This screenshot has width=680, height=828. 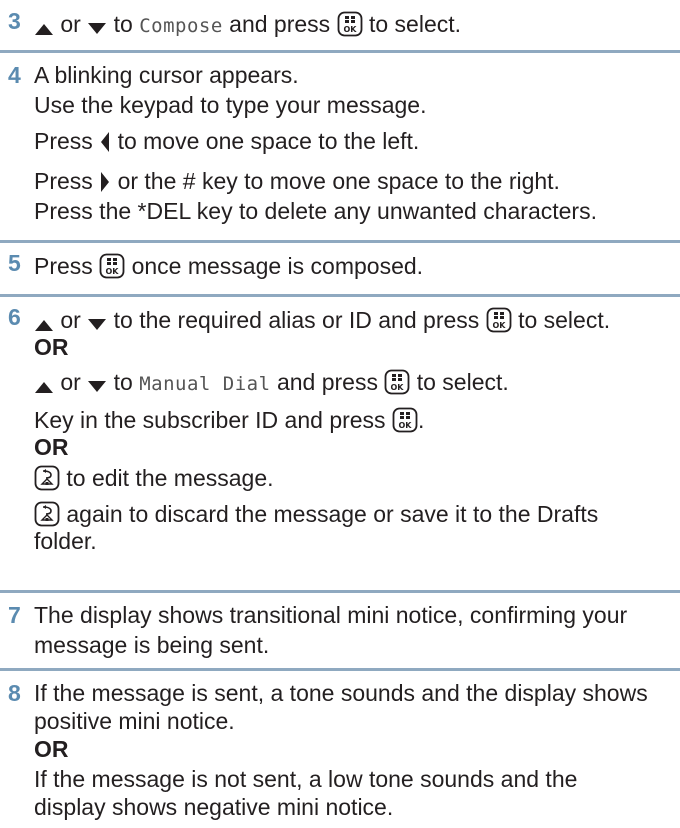 What do you see at coordinates (105, 185) in the screenshot?
I see `right-arrow-icon` at bounding box center [105, 185].